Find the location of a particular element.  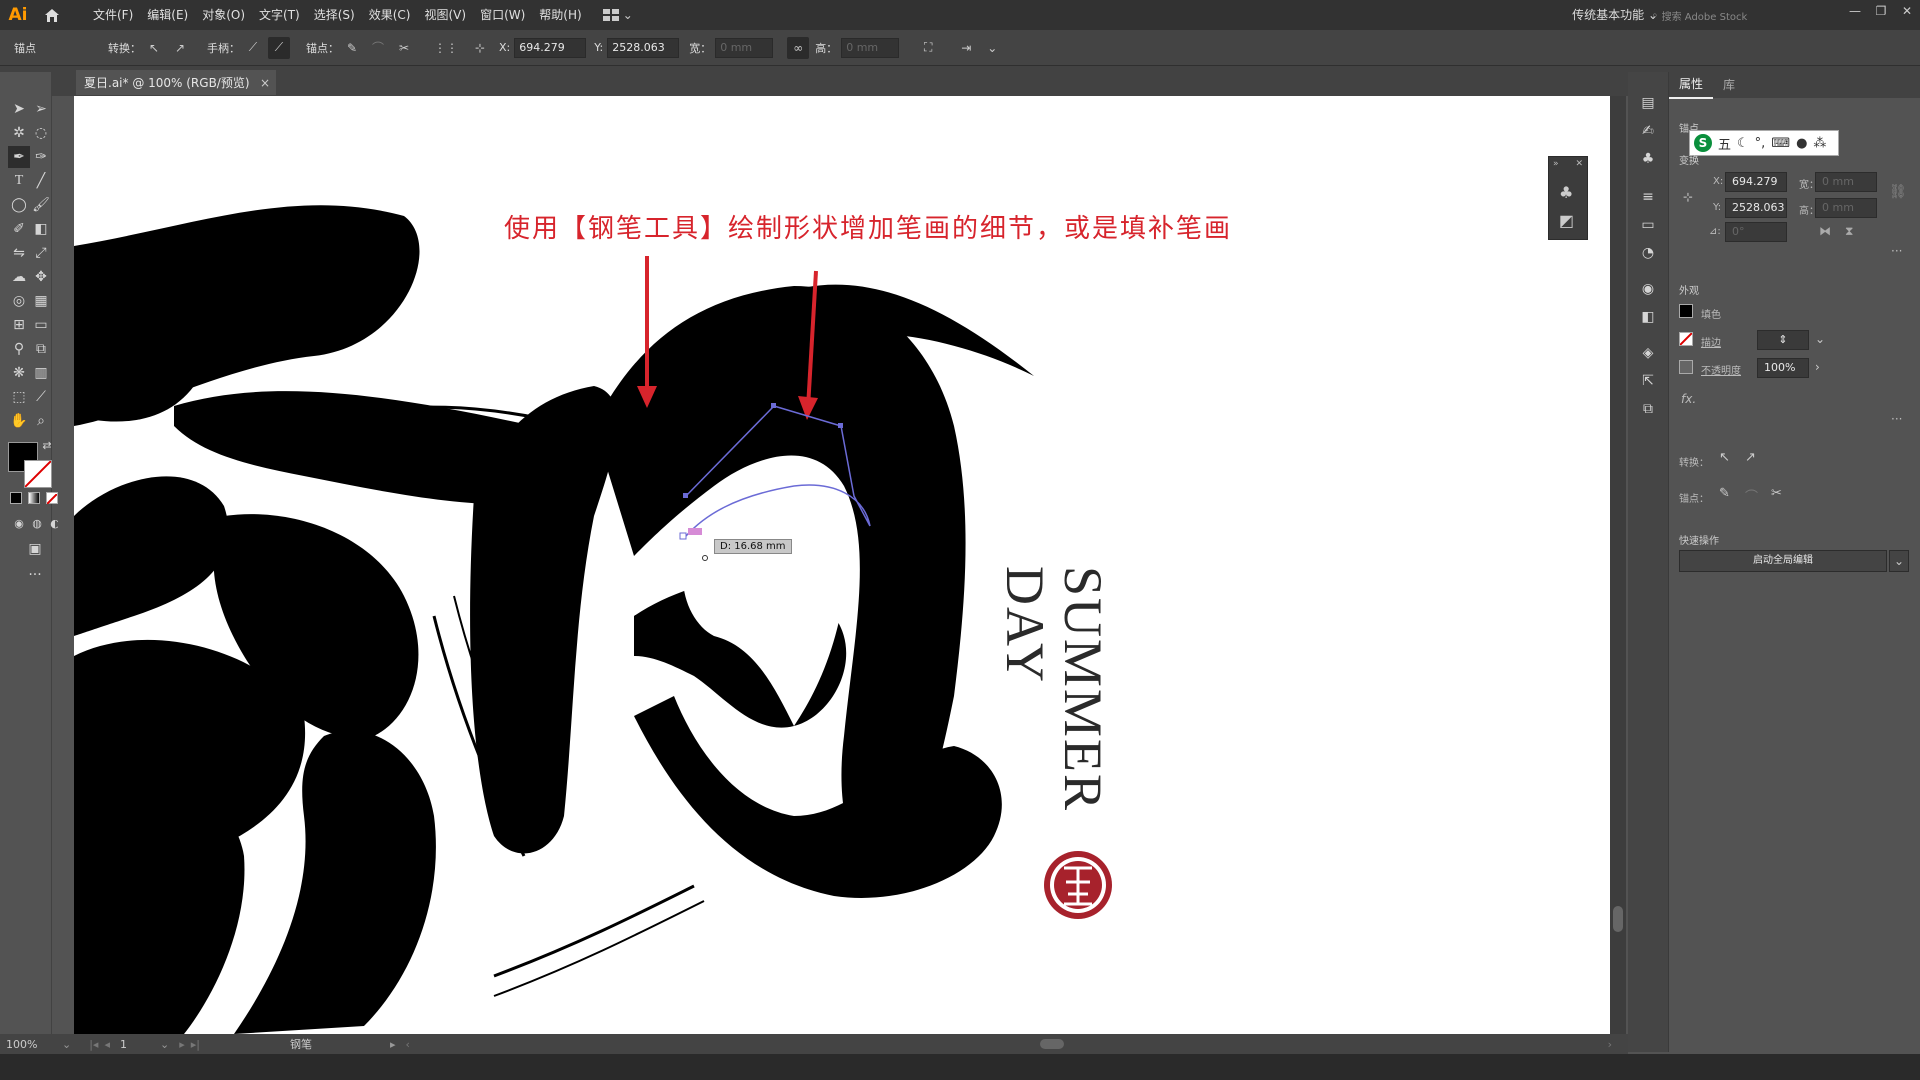

stroke-swatch is located at coordinates (38, 474).